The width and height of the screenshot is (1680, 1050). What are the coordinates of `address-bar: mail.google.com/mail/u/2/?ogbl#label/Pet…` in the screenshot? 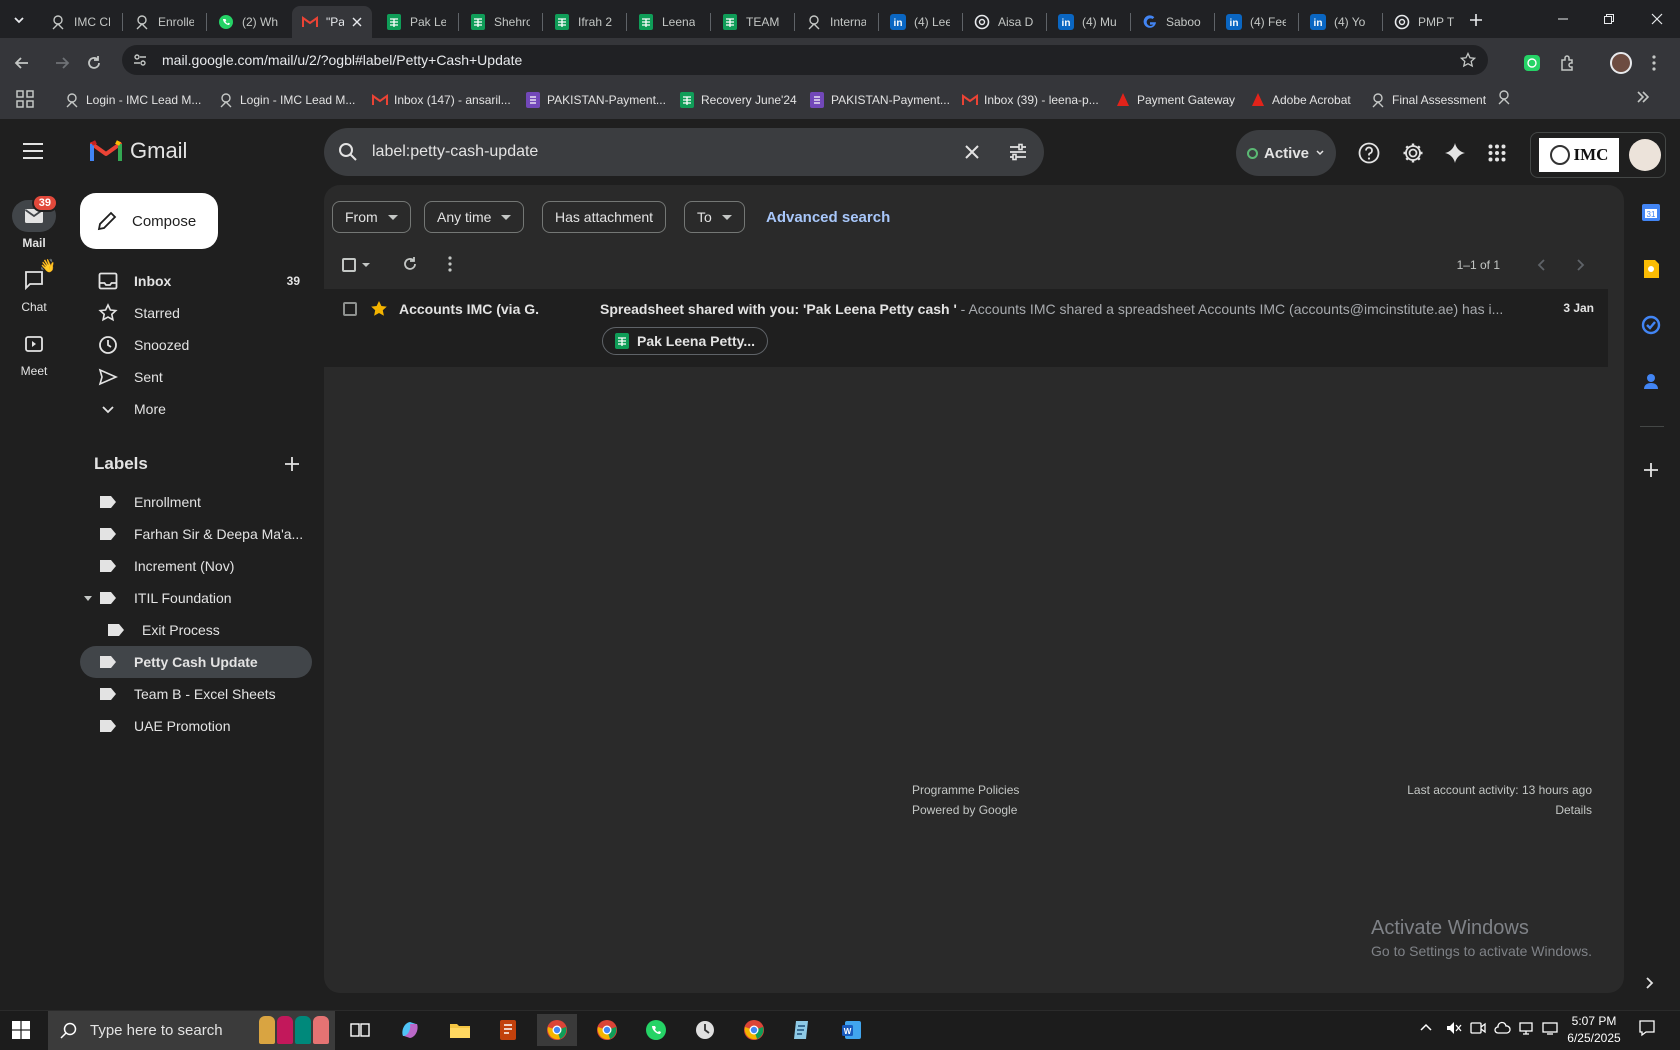 It's located at (805, 60).